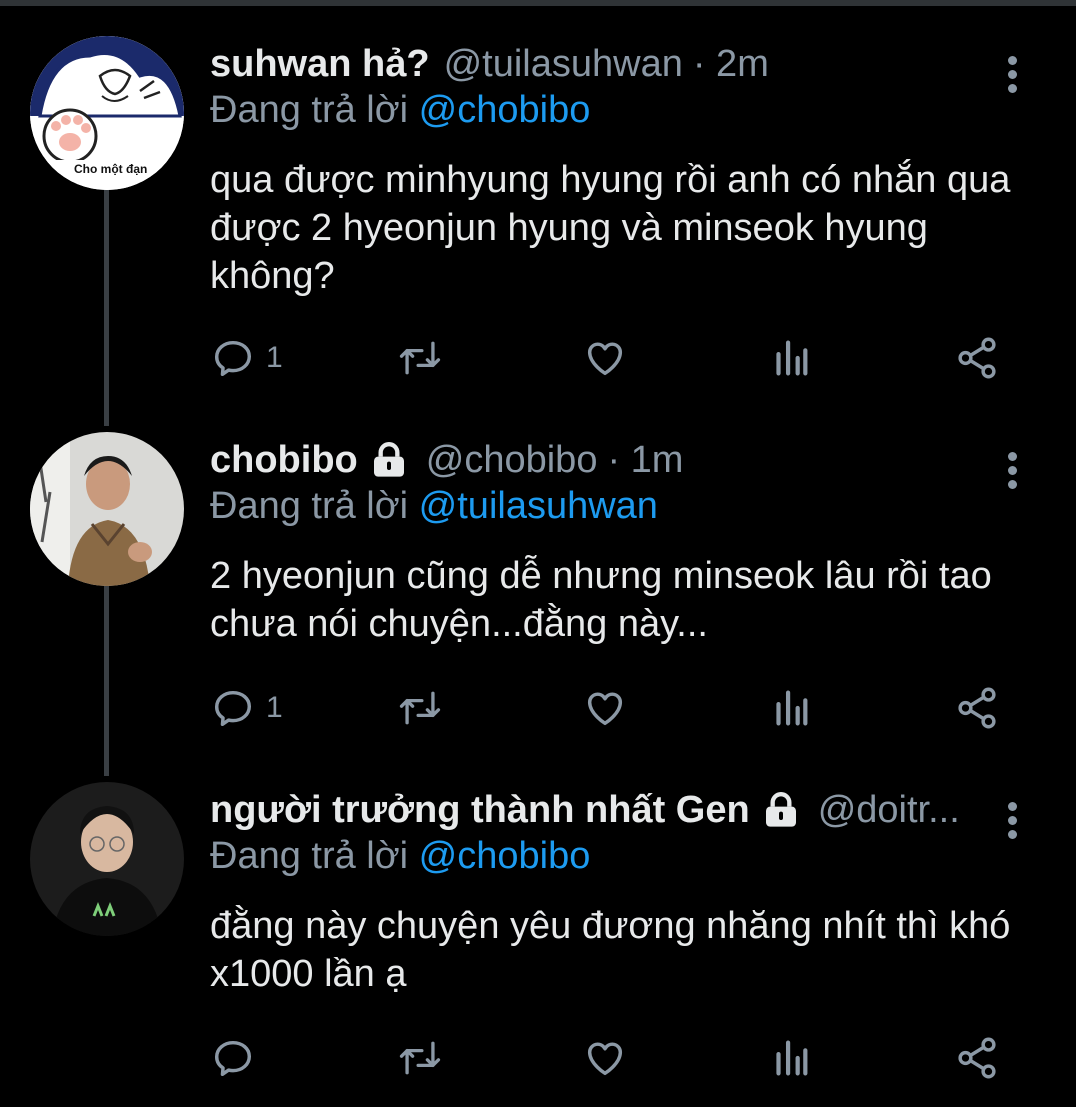 The width and height of the screenshot is (1076, 1107). I want to click on action-bar, so click(620, 1058).